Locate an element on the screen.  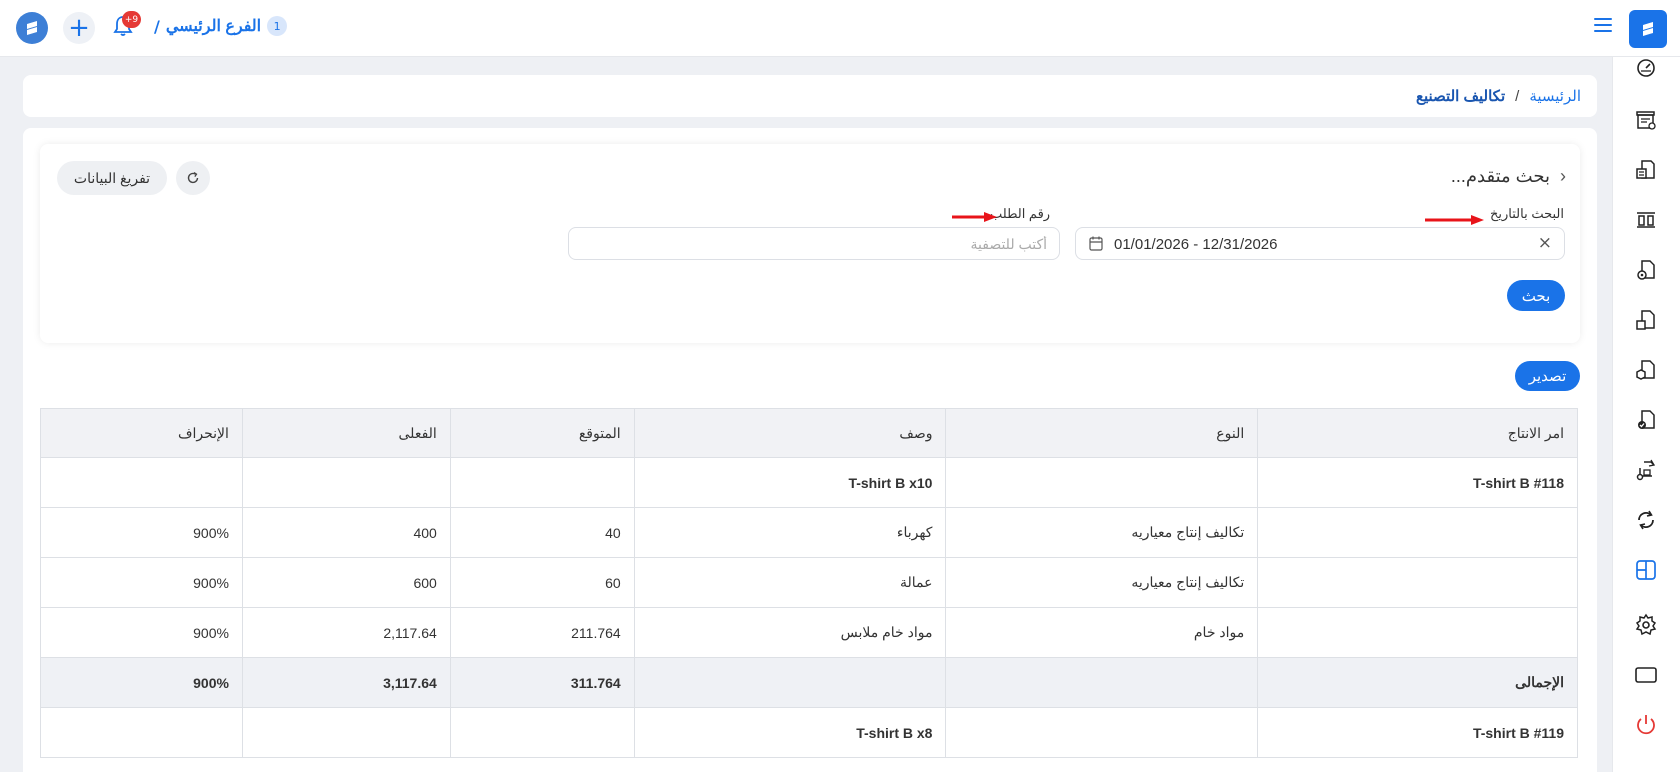
table-row: تكاليف إنتاج معياريه عمالة 60 600 900% is located at coordinates (809, 582).